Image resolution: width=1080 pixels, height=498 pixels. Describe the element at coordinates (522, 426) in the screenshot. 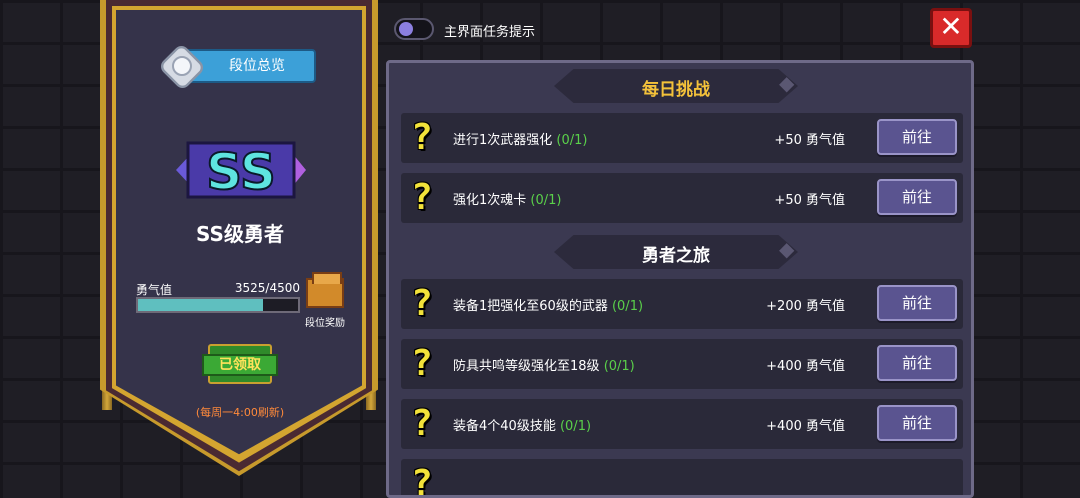

I see `task-text: 装备4个40级技能 (0/1)` at that location.